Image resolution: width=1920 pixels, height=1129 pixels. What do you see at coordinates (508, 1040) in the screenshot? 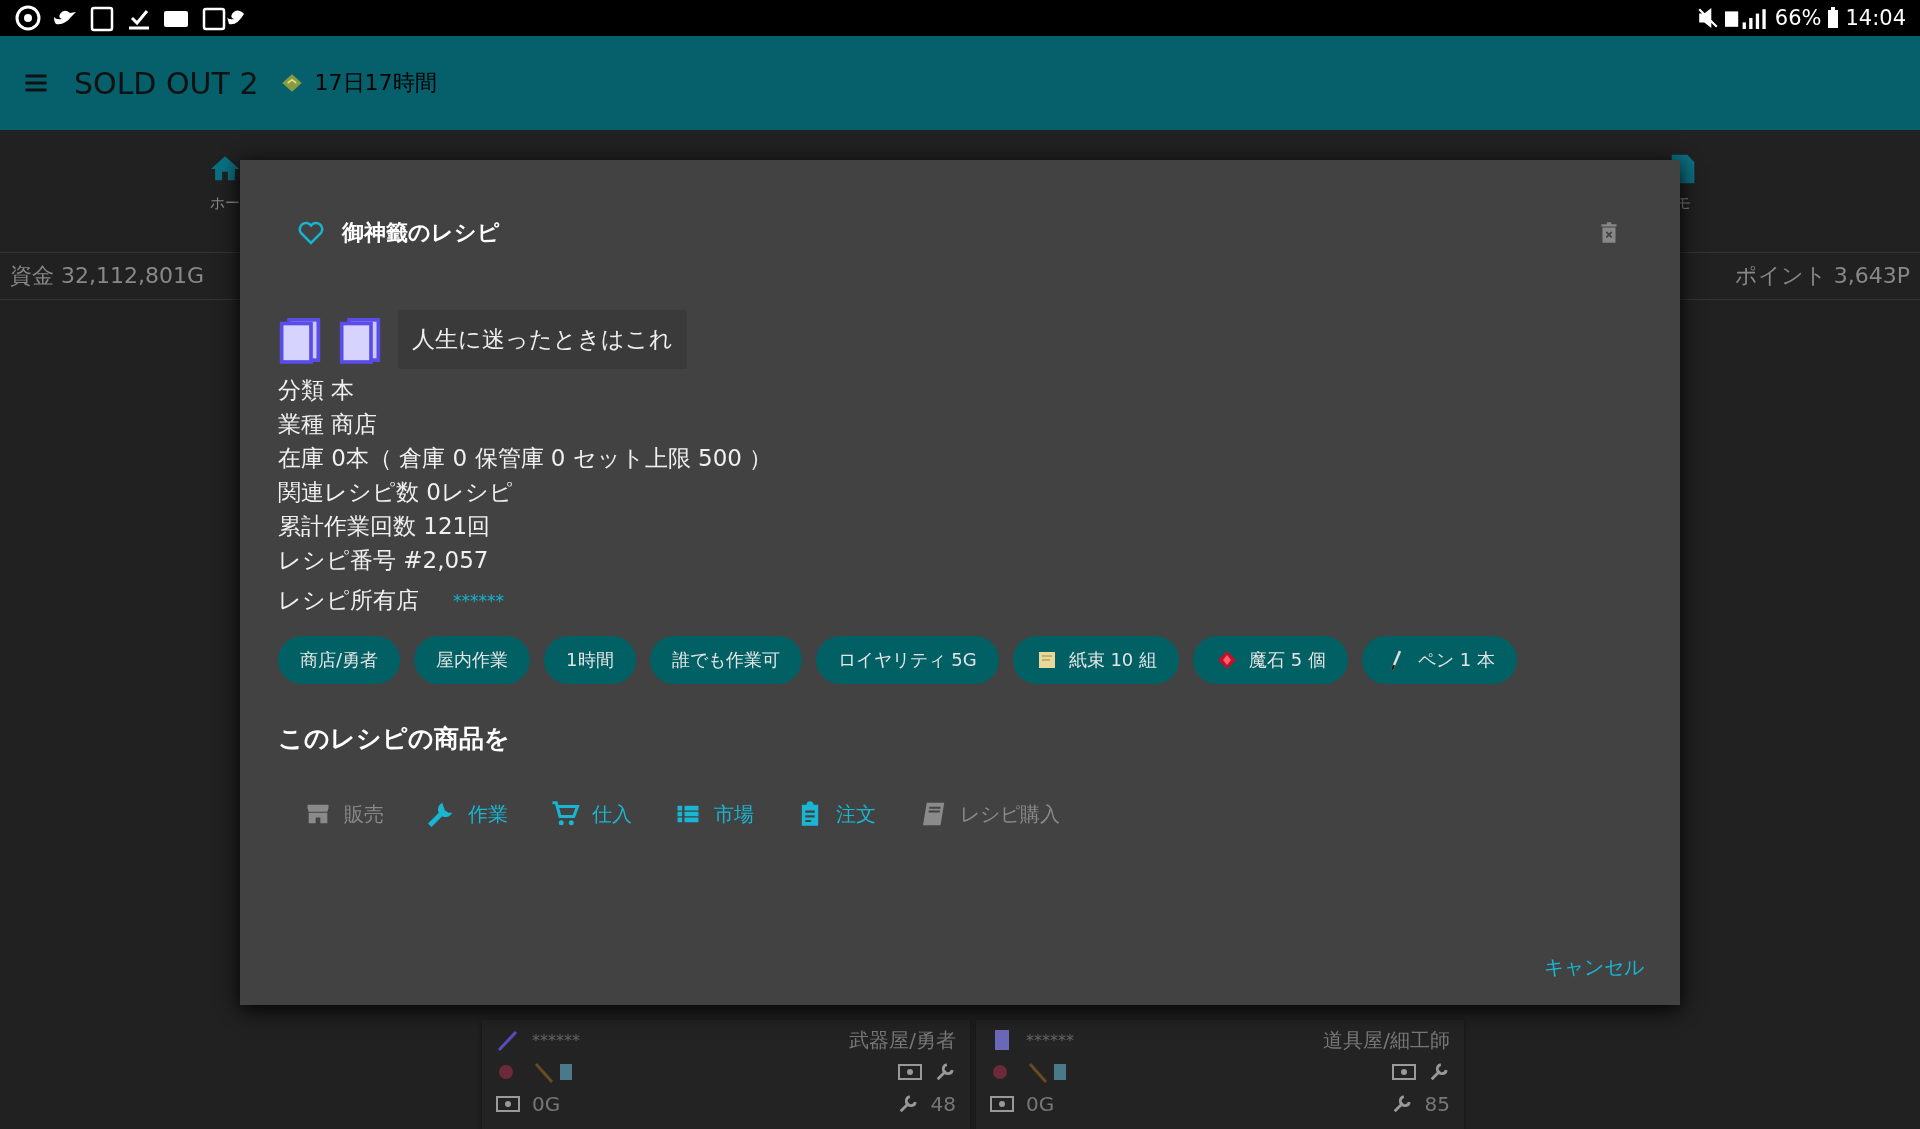
I see `staff-icon` at bounding box center [508, 1040].